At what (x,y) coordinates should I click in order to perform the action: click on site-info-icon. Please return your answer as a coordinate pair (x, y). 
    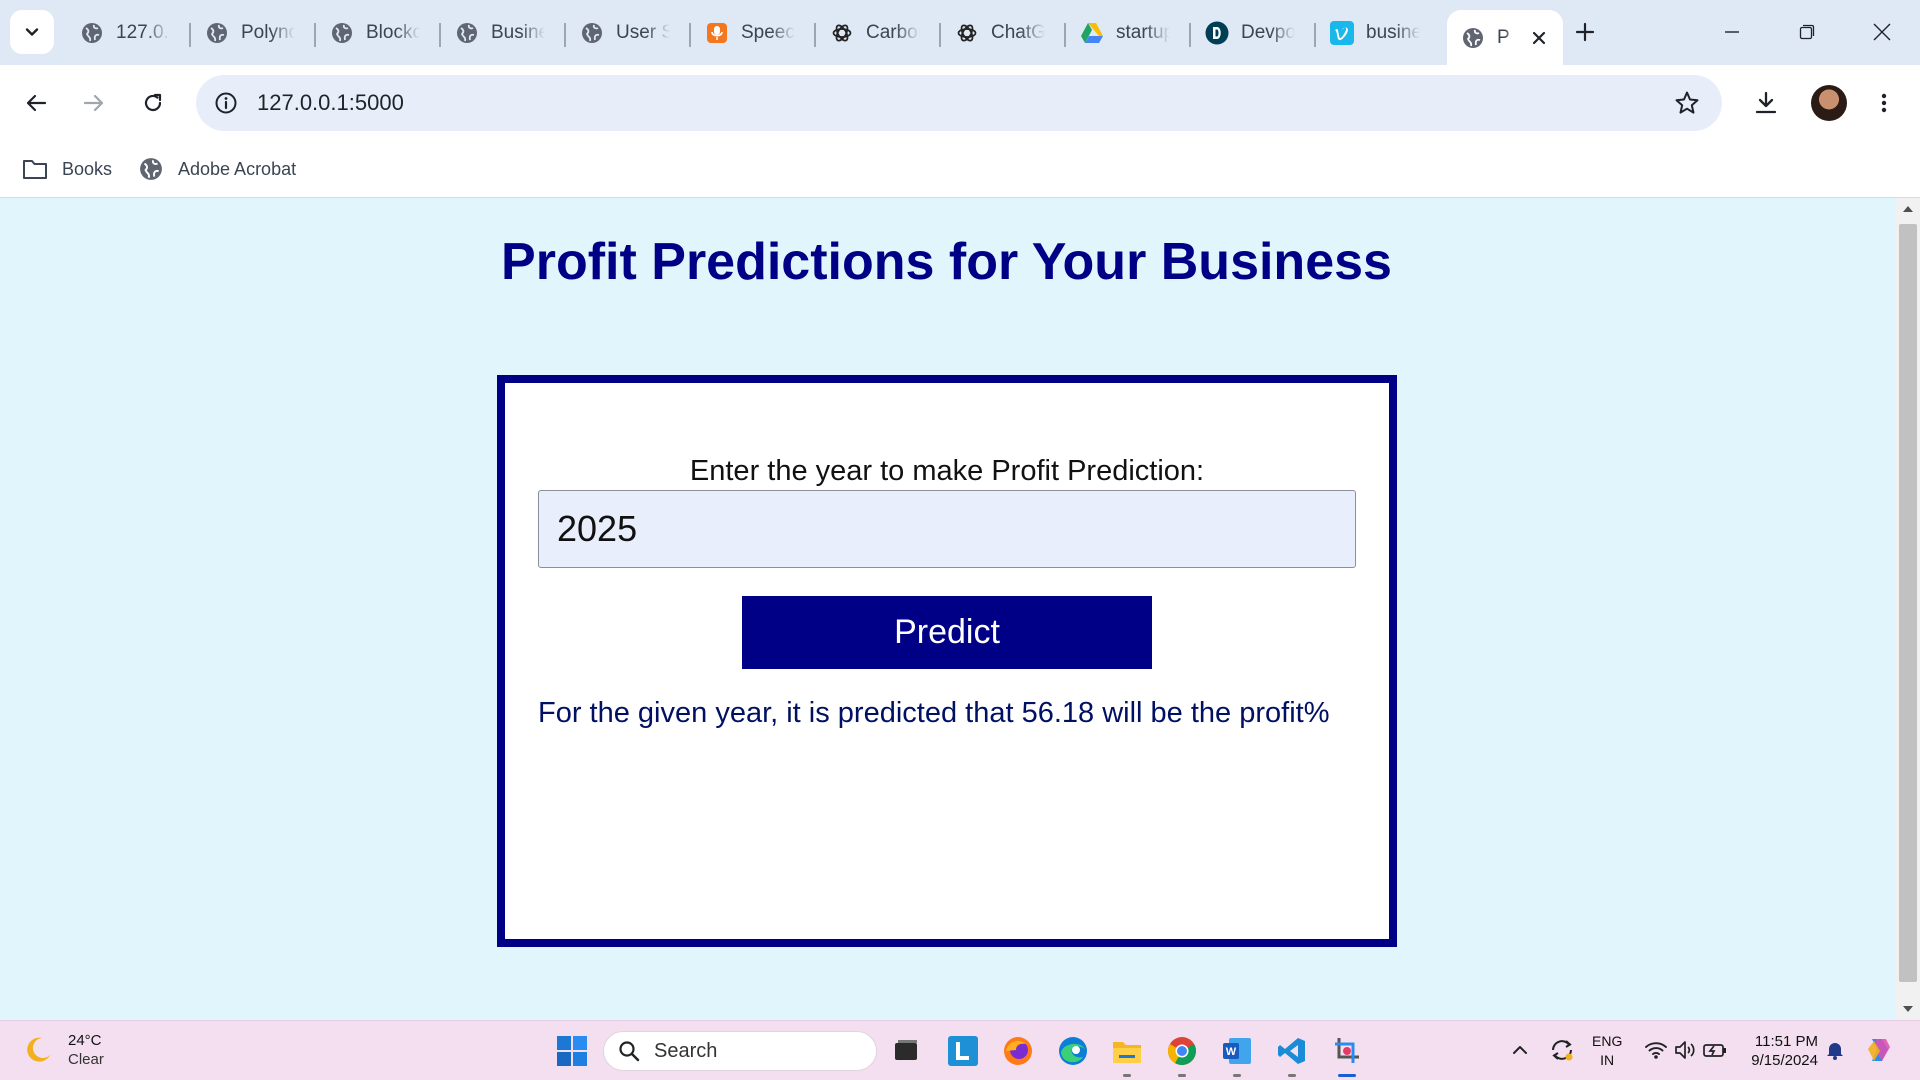
    Looking at the image, I should click on (226, 103).